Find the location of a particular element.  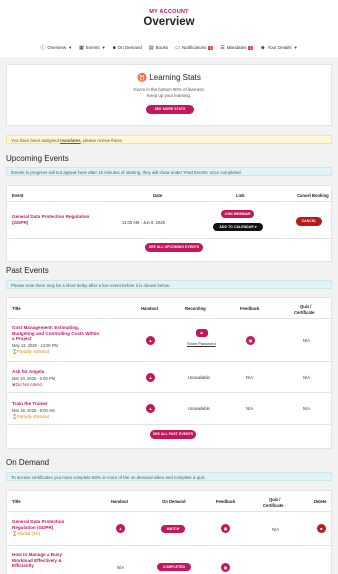

stats-line-2: Keep up your learning. is located at coordinates (169, 95).